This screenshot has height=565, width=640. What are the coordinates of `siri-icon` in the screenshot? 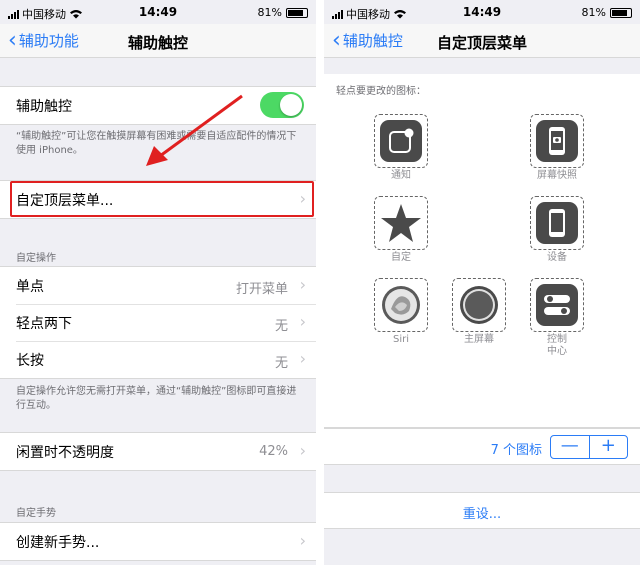 It's located at (401, 305).